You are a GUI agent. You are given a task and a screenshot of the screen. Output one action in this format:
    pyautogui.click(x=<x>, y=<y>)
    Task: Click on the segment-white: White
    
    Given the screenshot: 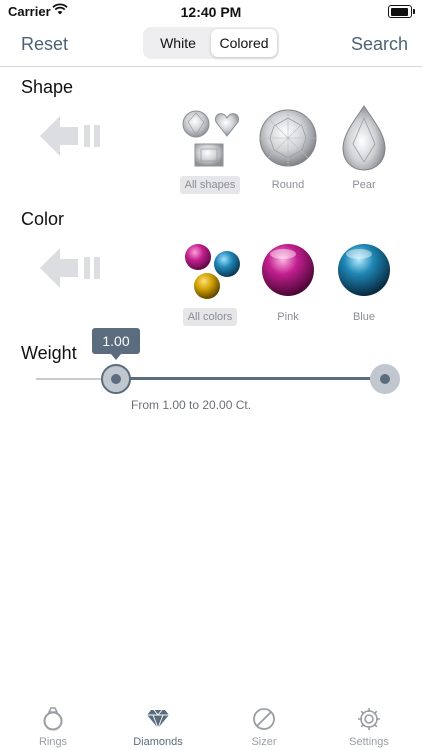 What is the action you would take?
    pyautogui.click(x=178, y=43)
    